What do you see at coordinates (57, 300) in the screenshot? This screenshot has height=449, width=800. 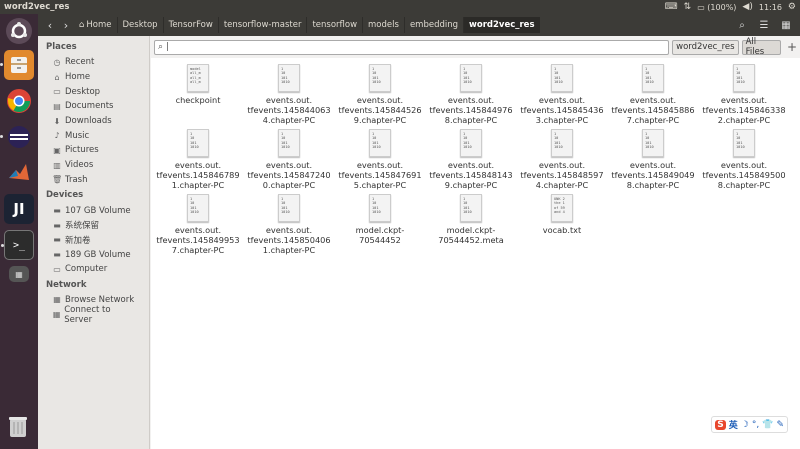 I see `network-icon: ▦` at bounding box center [57, 300].